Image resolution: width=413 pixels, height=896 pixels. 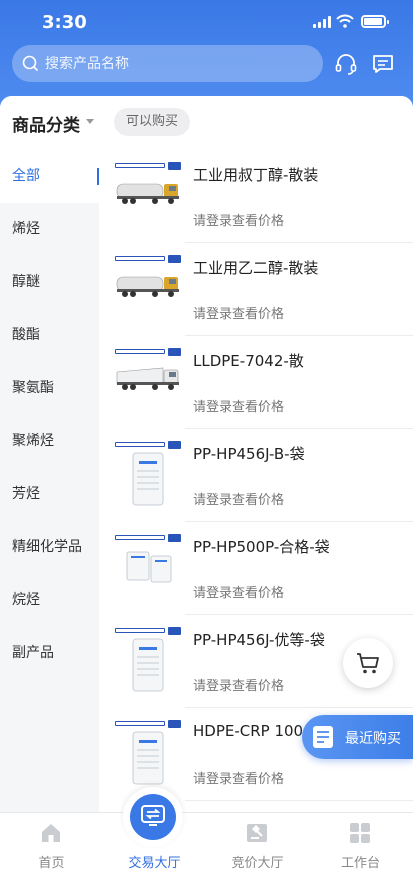 I want to click on sidebar-item-fine-chemicals: 精细化学品, so click(x=49, y=547).